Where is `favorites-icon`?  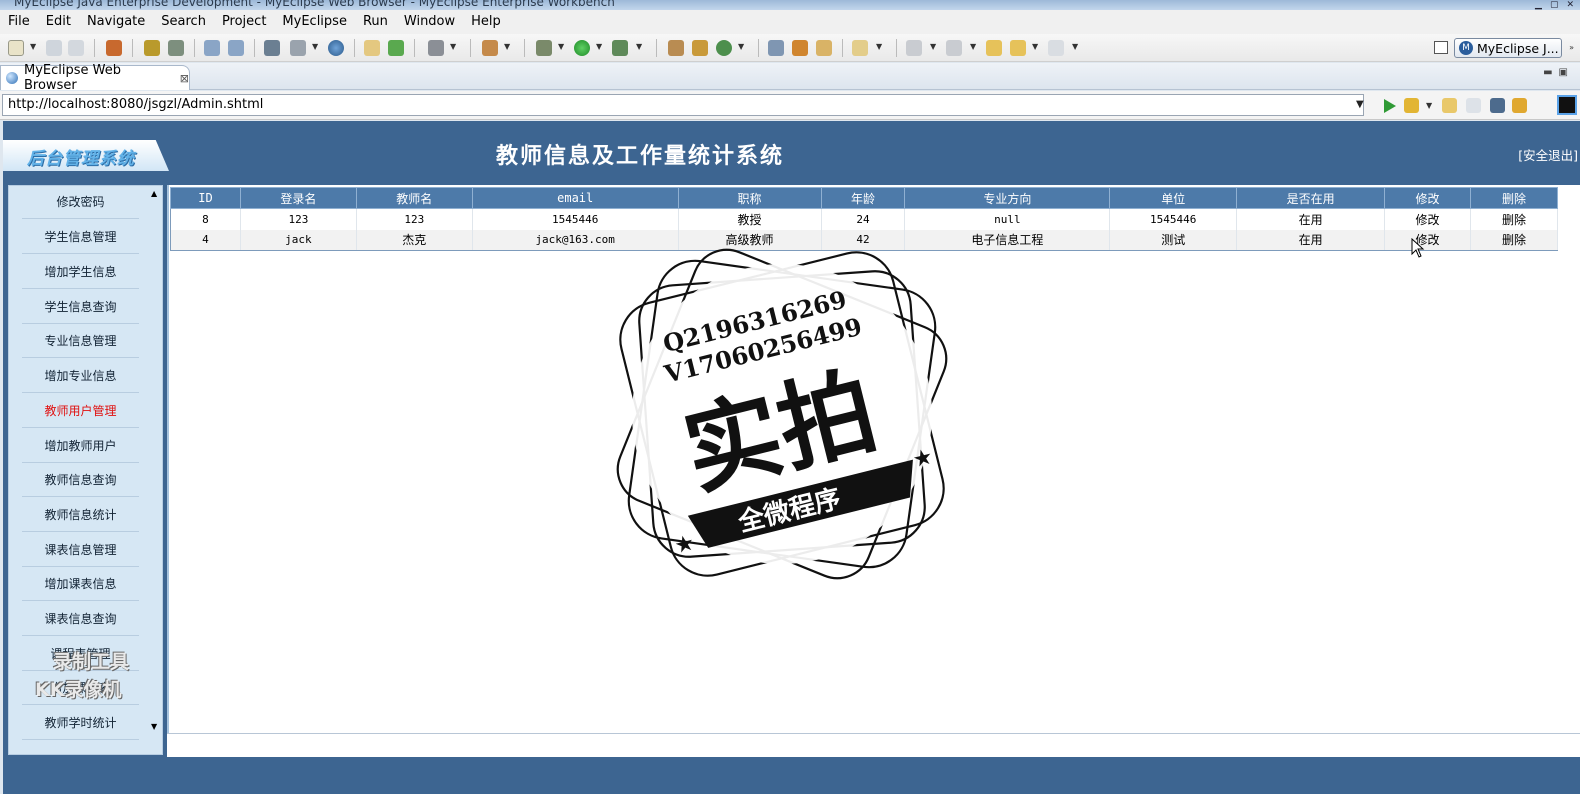
favorites-icon is located at coordinates (1411, 105).